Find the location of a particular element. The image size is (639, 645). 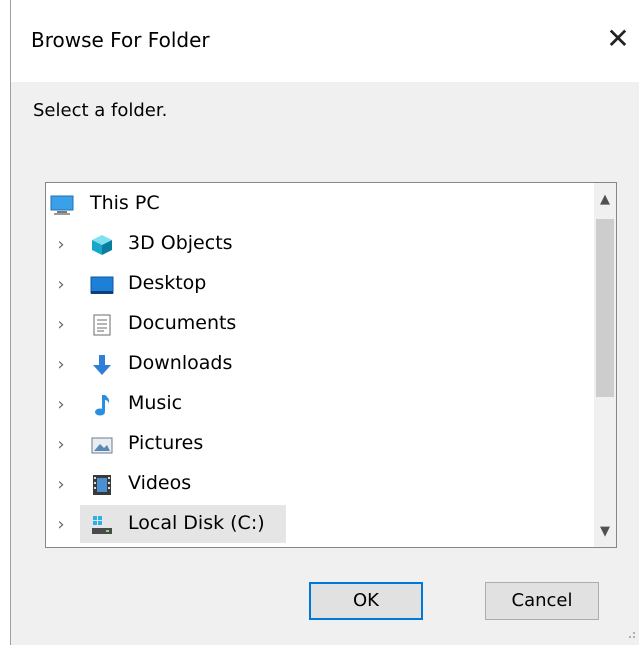

tree-item-label: Music is located at coordinates (155, 403).